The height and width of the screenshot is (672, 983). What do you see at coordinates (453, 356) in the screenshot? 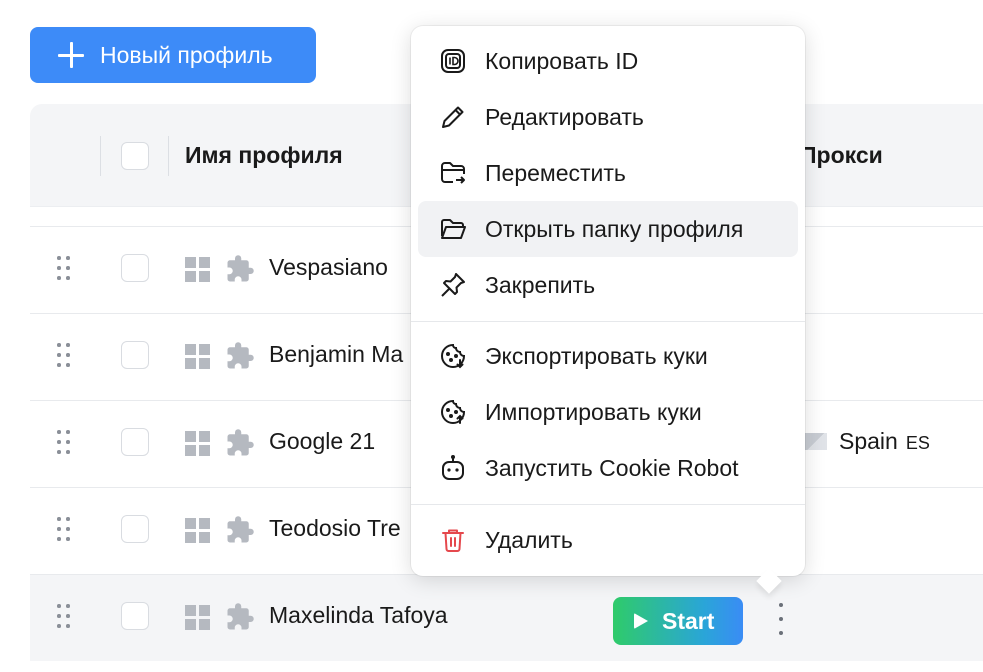
I see `cookie-export-icon` at bounding box center [453, 356].